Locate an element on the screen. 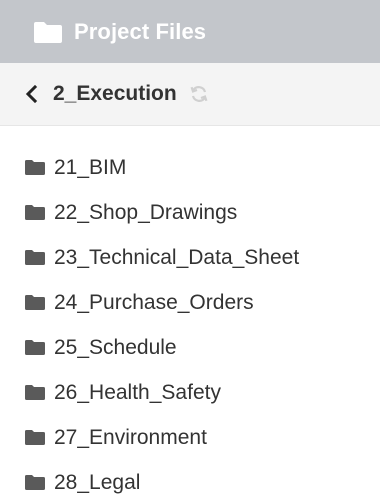 Image resolution: width=380 pixels, height=504 pixels. folder-list-item: 26_Health_Safety is located at coordinates (190, 392).